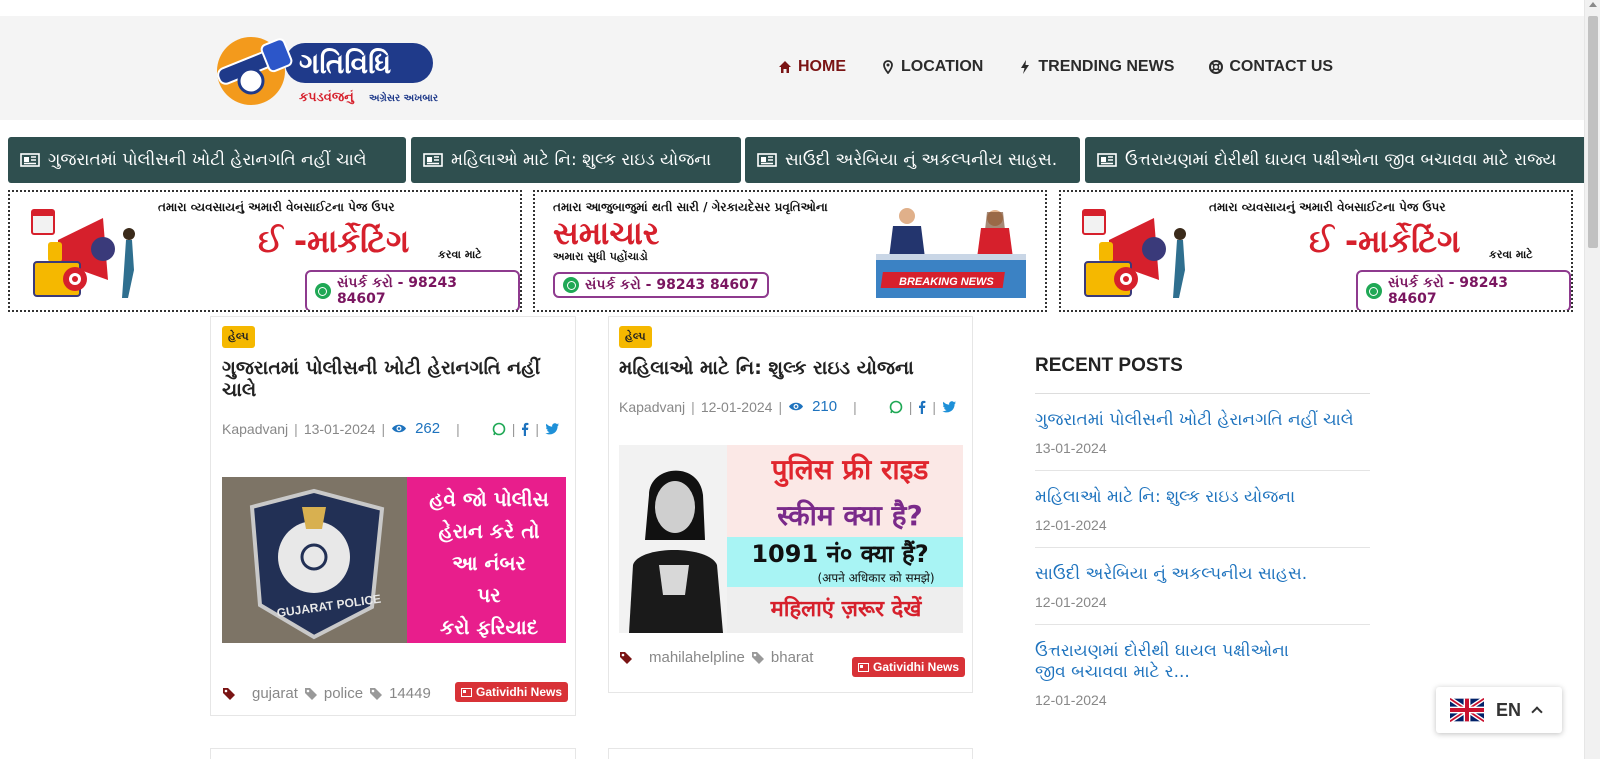 This screenshot has width=1600, height=759. Describe the element at coordinates (1537, 712) in the screenshot. I see `chevron-up-icon` at that location.